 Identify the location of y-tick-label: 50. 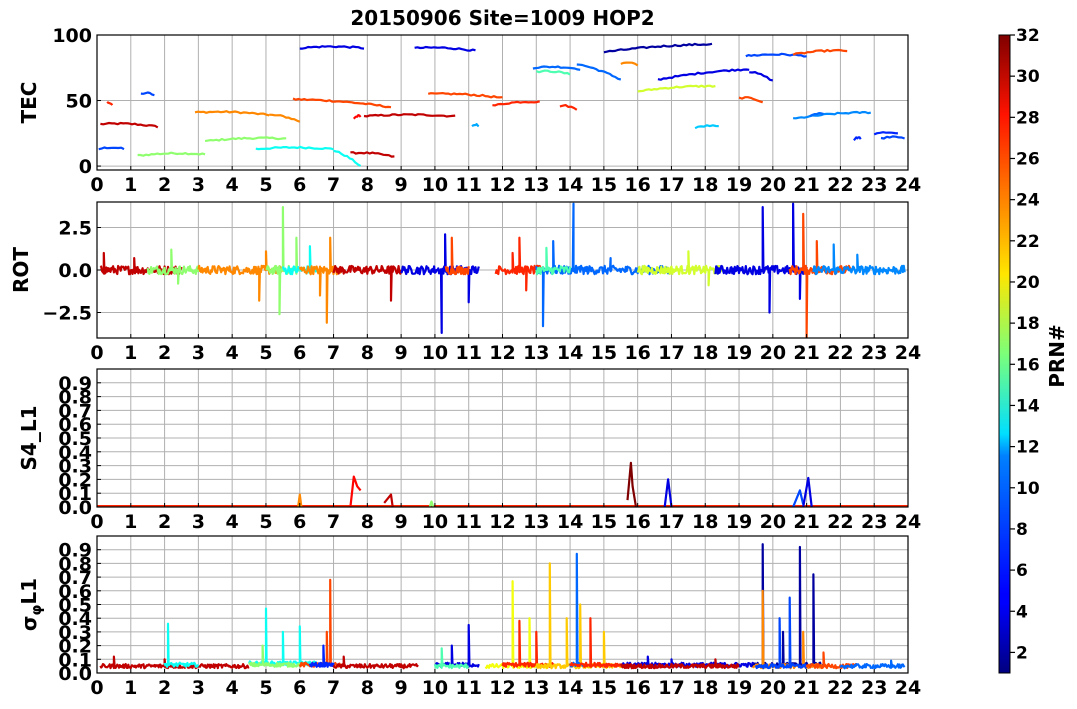
(79, 102).